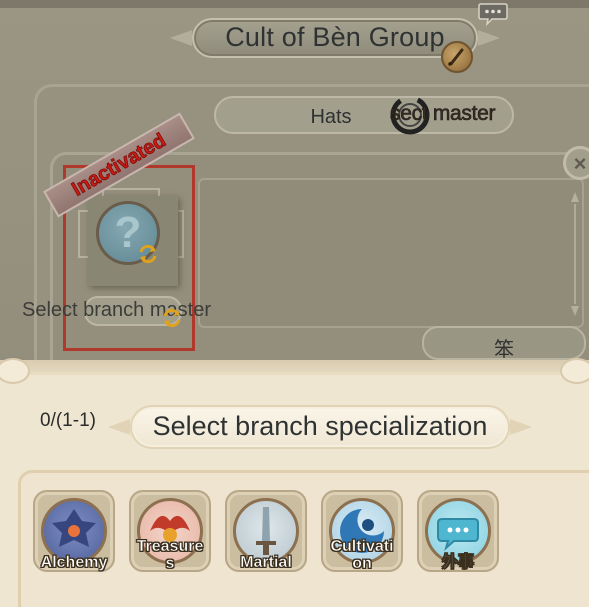 Image resolution: width=589 pixels, height=607 pixels. What do you see at coordinates (266, 533) in the screenshot?
I see `spec-item-martial: Martial` at bounding box center [266, 533].